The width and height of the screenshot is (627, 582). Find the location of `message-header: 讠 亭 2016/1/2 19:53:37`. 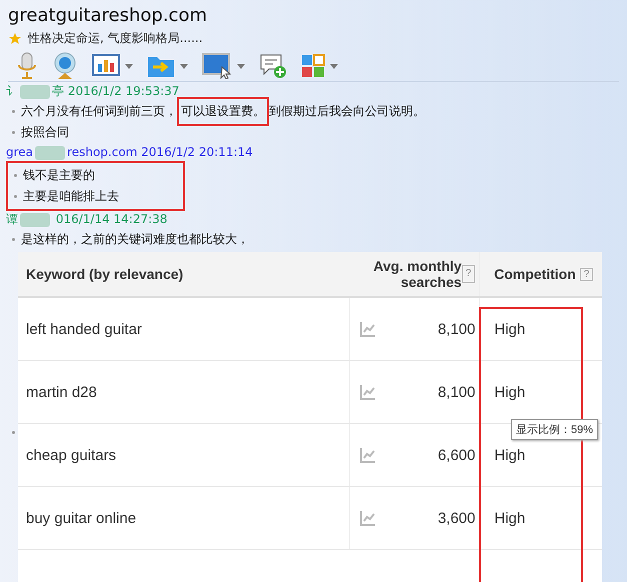

message-header: 讠 亭 2016/1/2 19:53:37 is located at coordinates (93, 91).